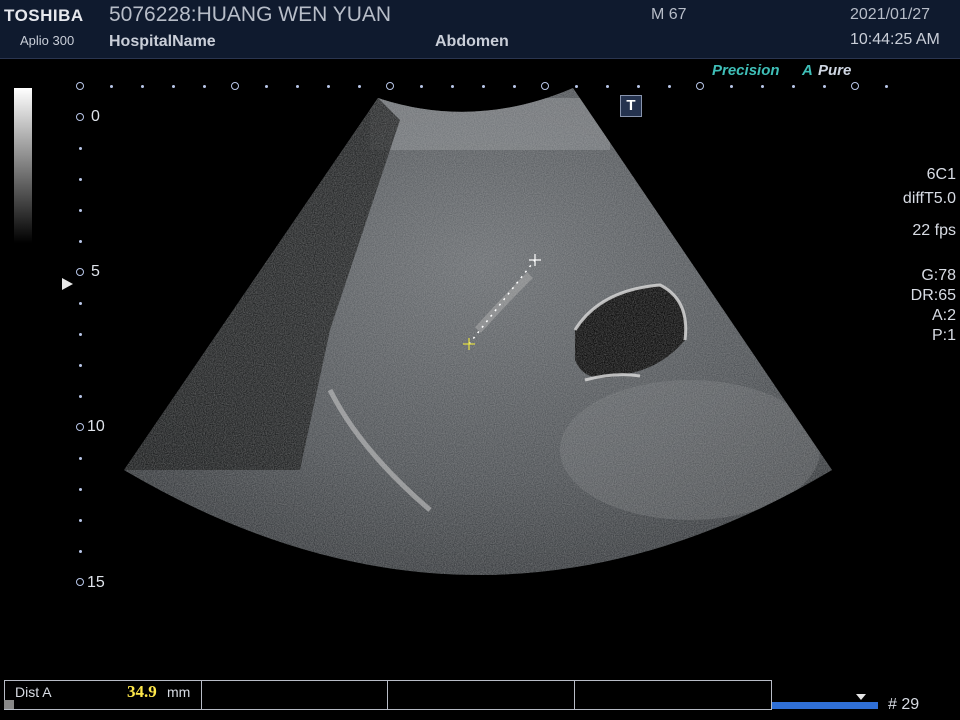 The image size is (960, 720). Describe the element at coordinates (142, 691) in the screenshot. I see `measurement-value: 34.9` at that location.